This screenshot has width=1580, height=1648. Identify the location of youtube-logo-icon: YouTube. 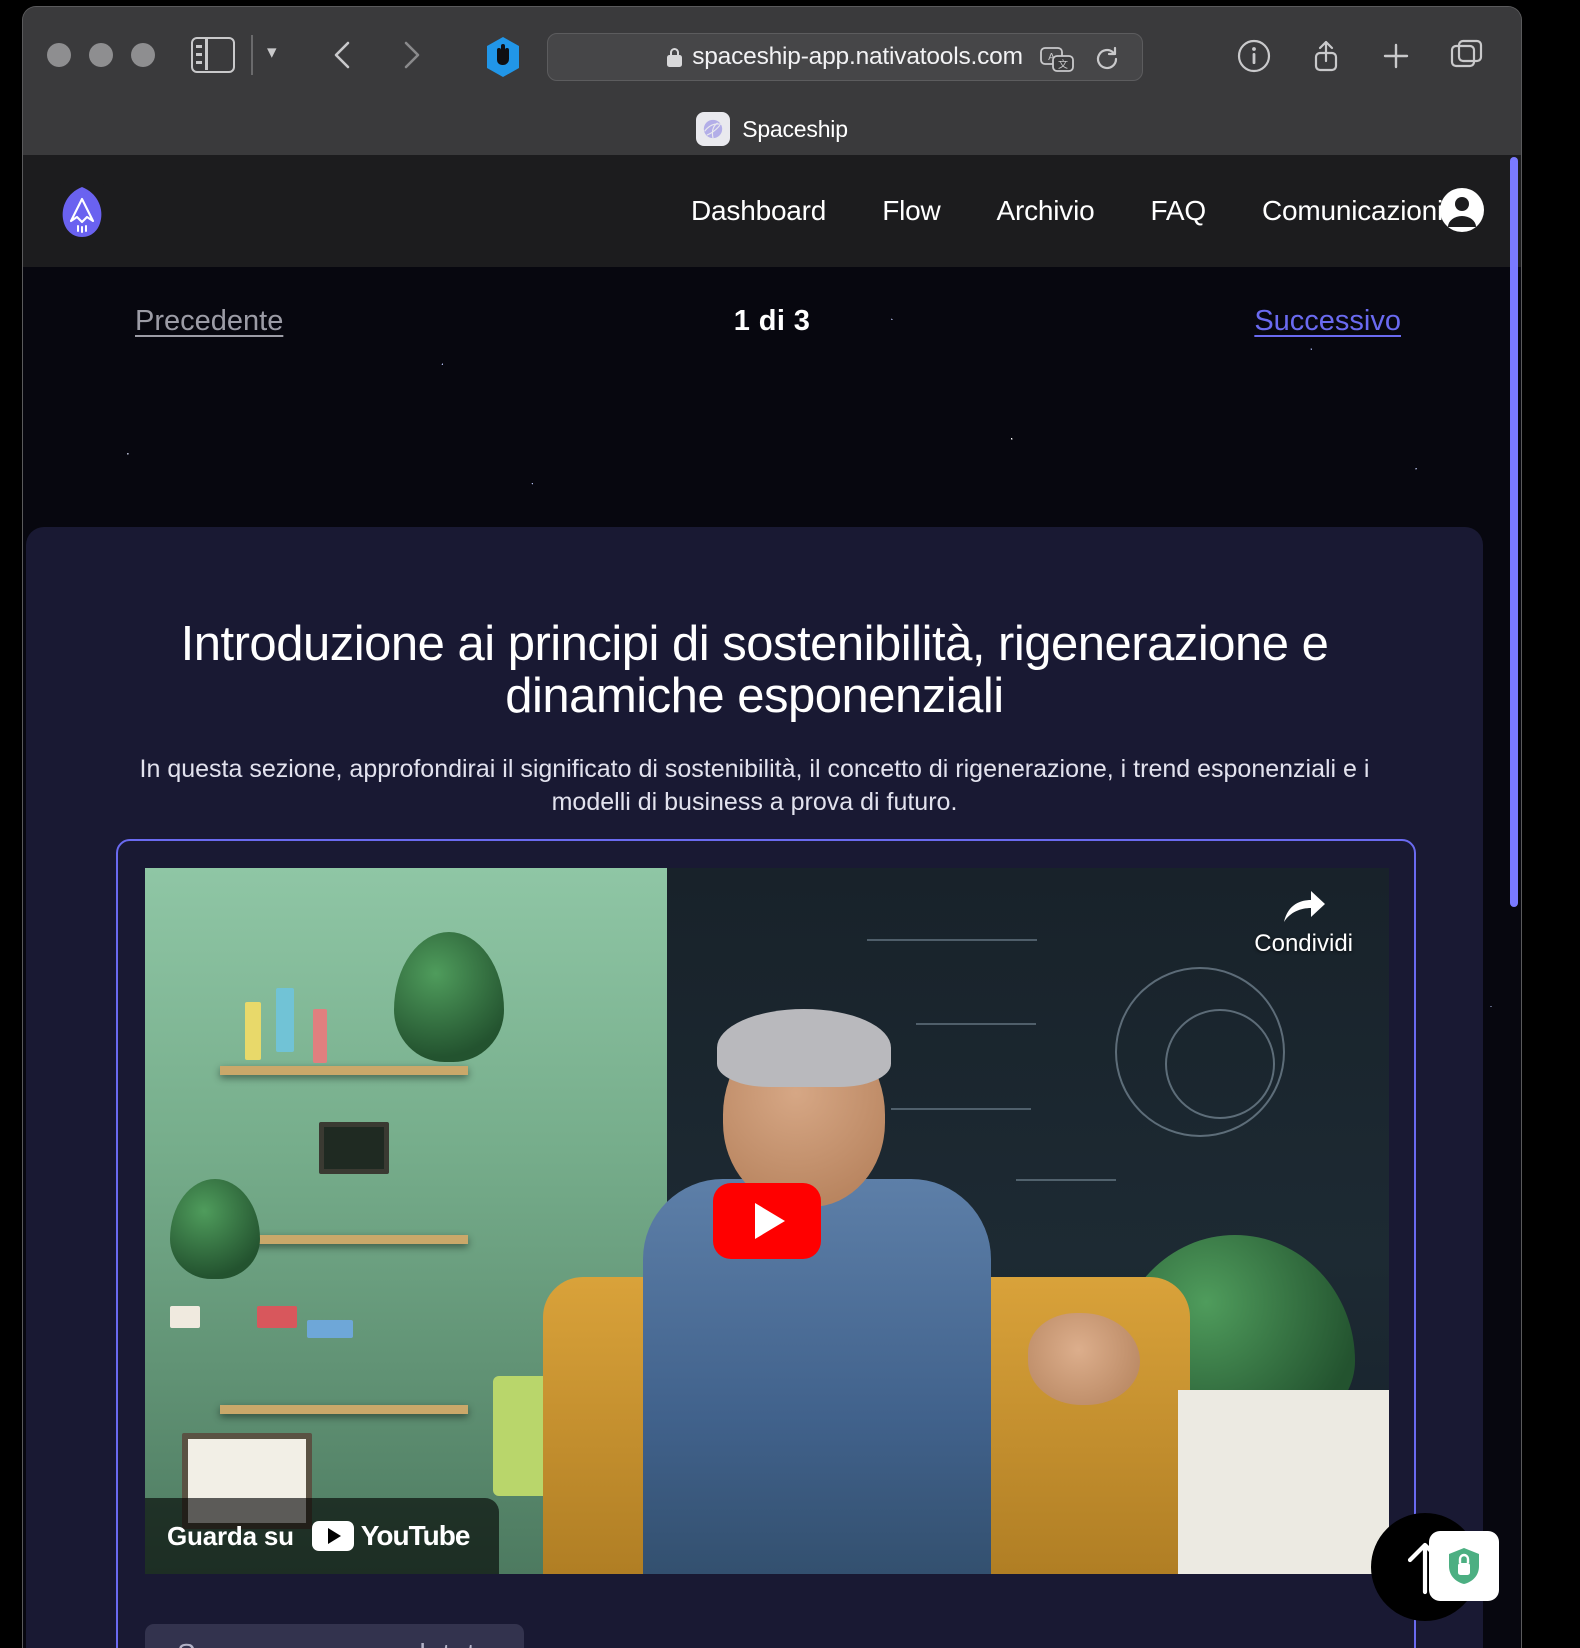
(391, 1536).